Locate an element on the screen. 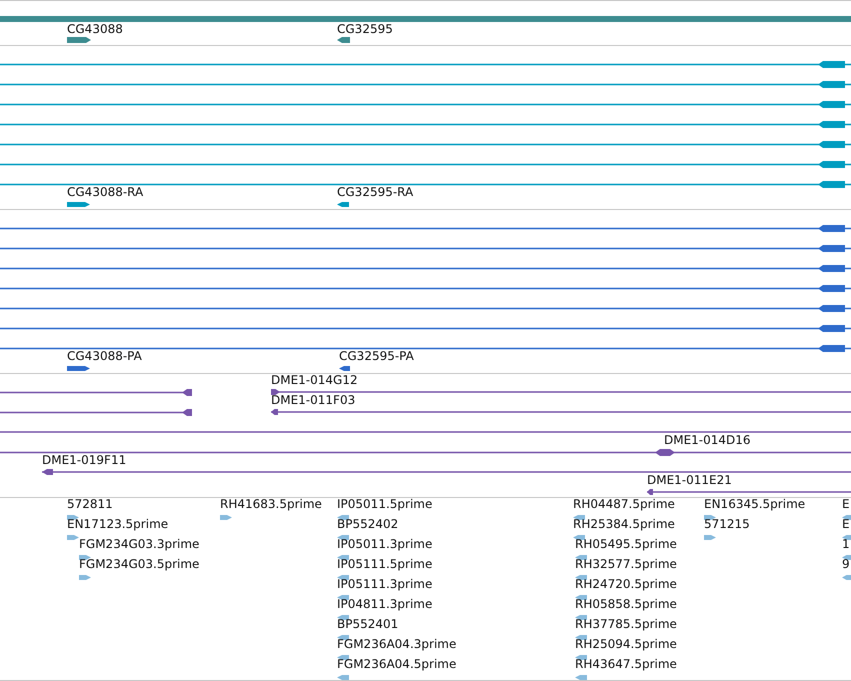 The width and height of the screenshot is (851, 681). feature-label: DME1-011E21 is located at coordinates (689, 480).